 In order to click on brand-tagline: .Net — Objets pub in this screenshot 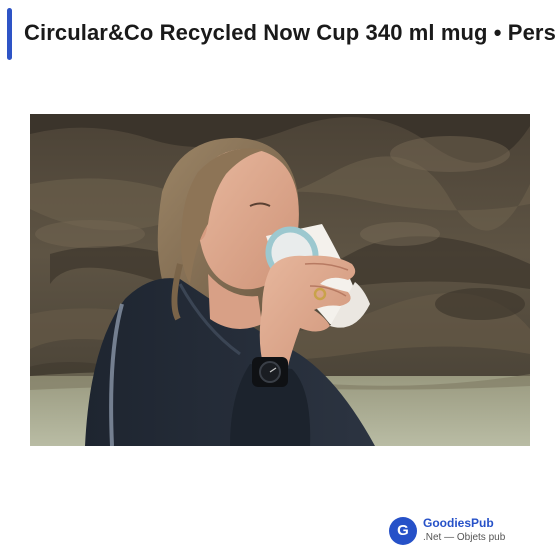, I will do `click(464, 537)`.